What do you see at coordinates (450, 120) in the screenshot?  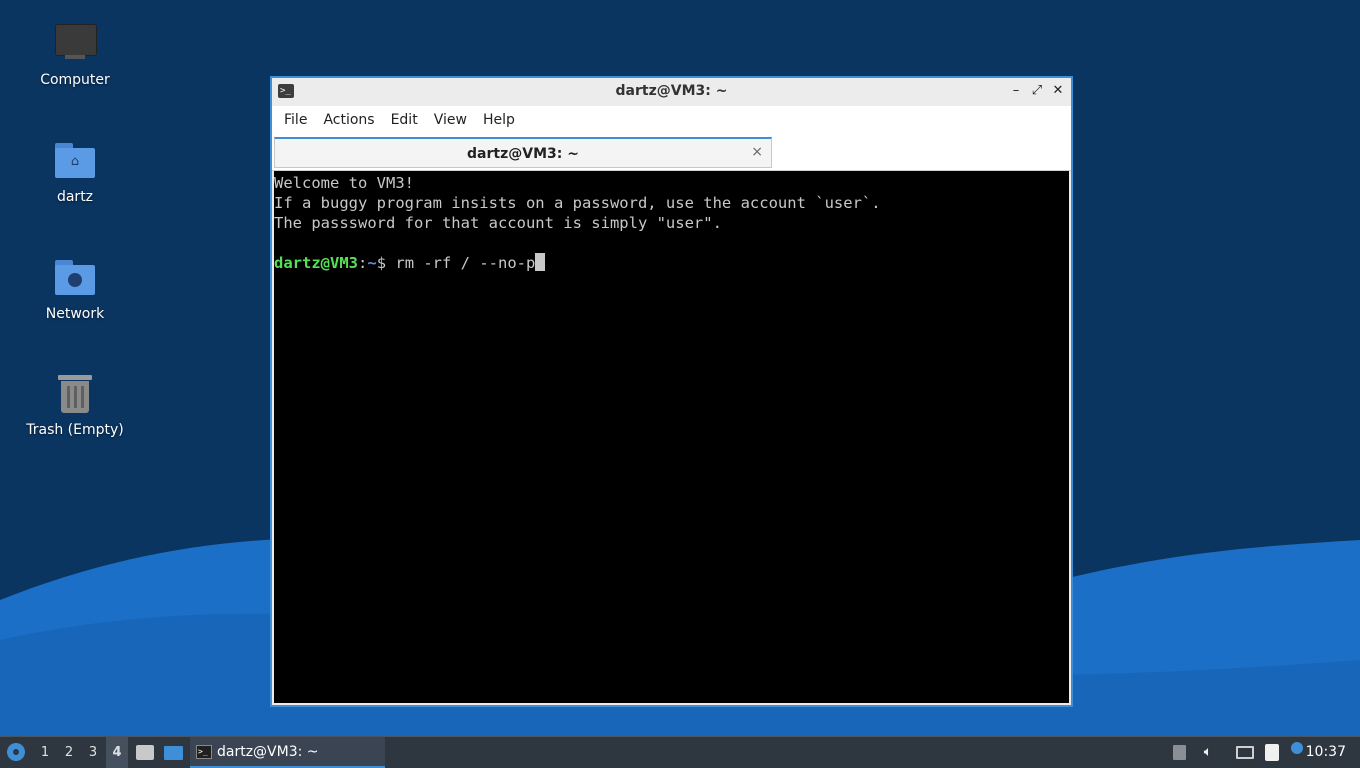 I see `menu-view: View` at bounding box center [450, 120].